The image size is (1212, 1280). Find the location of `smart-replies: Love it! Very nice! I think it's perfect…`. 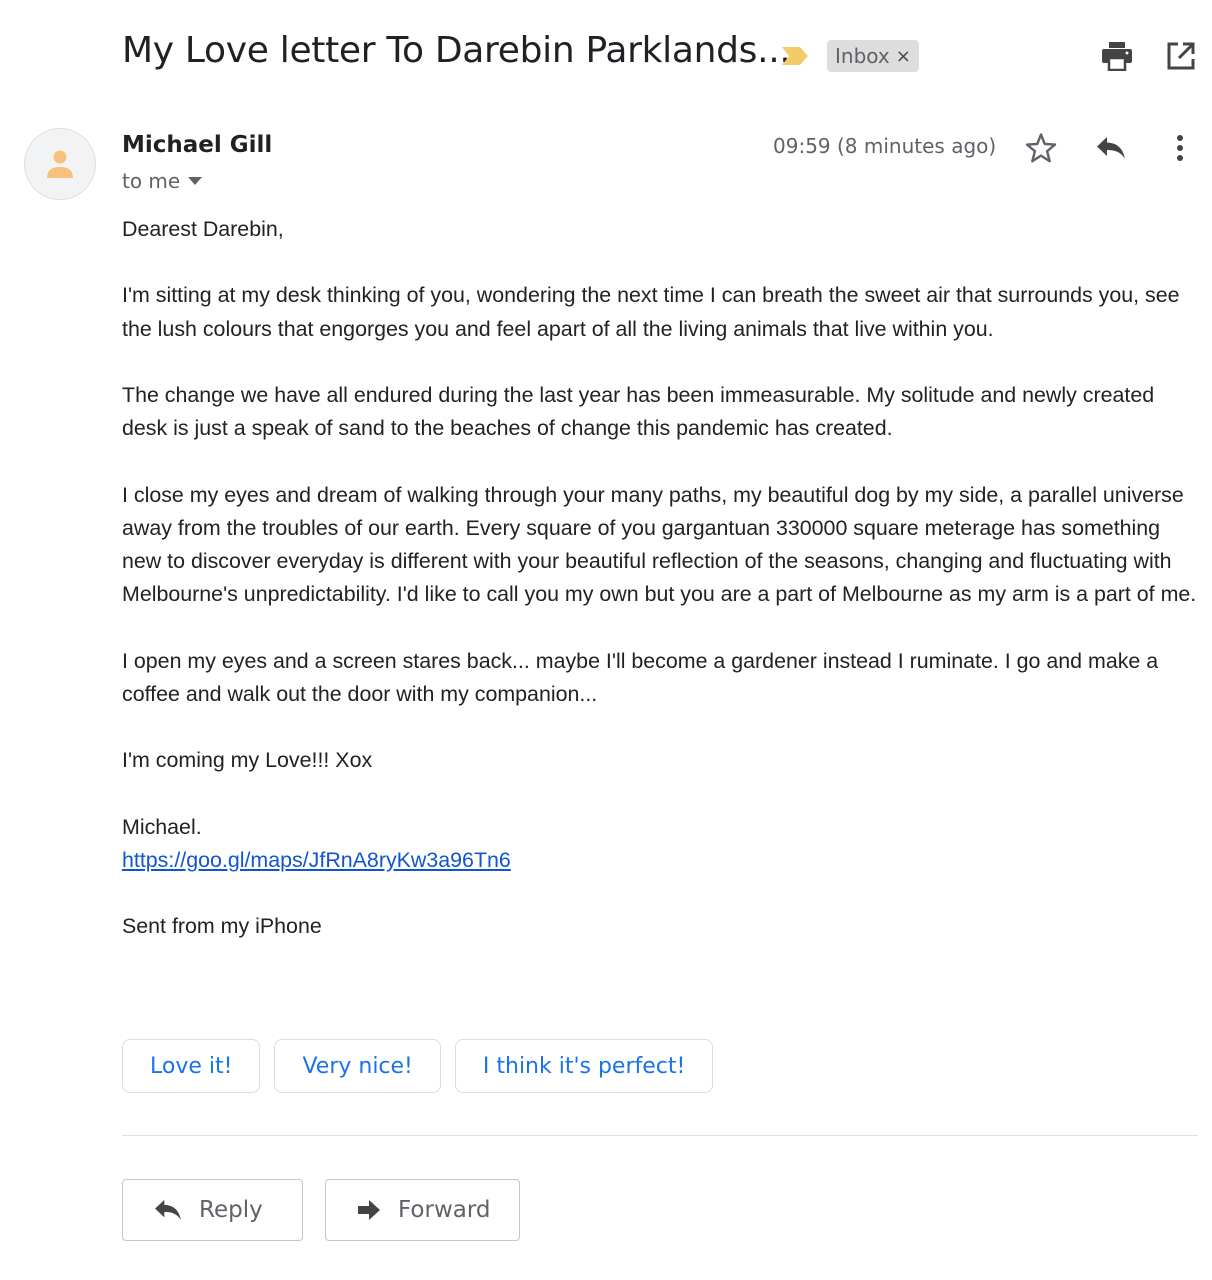

smart-replies: Love it! Very nice! I think it's perfect… is located at coordinates (418, 1066).